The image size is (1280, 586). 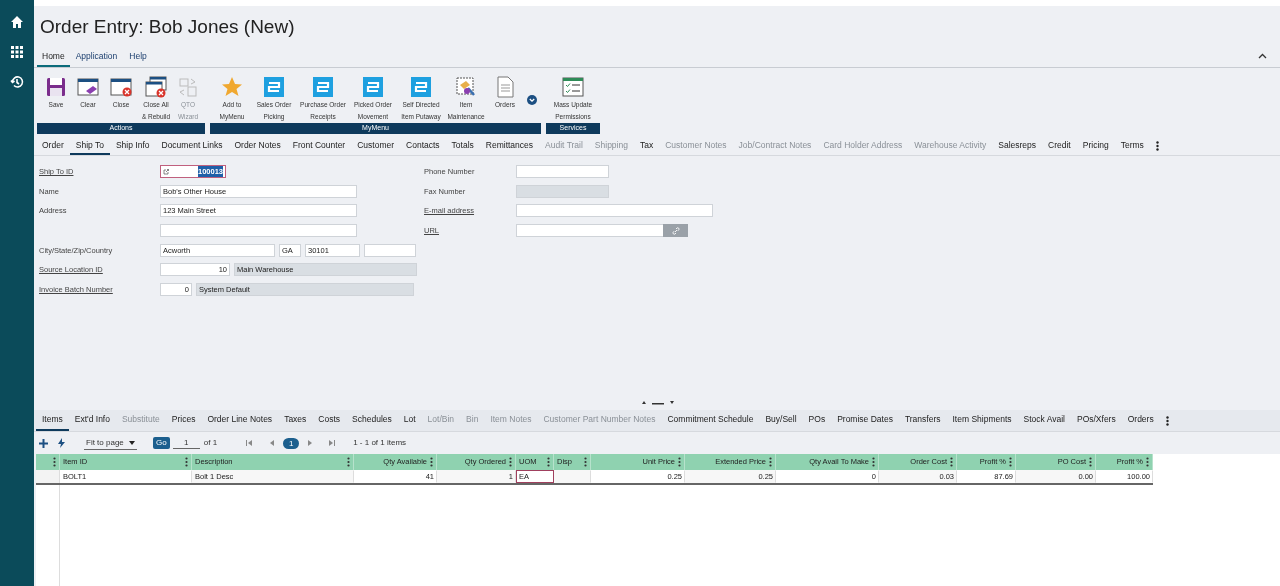 I want to click on tab: Credit, so click(x=1059, y=146).